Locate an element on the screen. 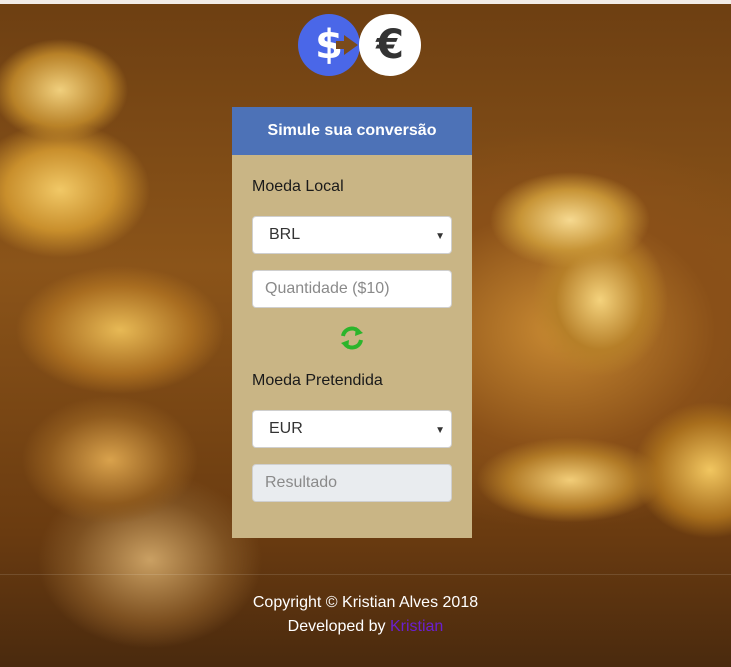  local-currency-label: Moeda Local is located at coordinates (298, 186).